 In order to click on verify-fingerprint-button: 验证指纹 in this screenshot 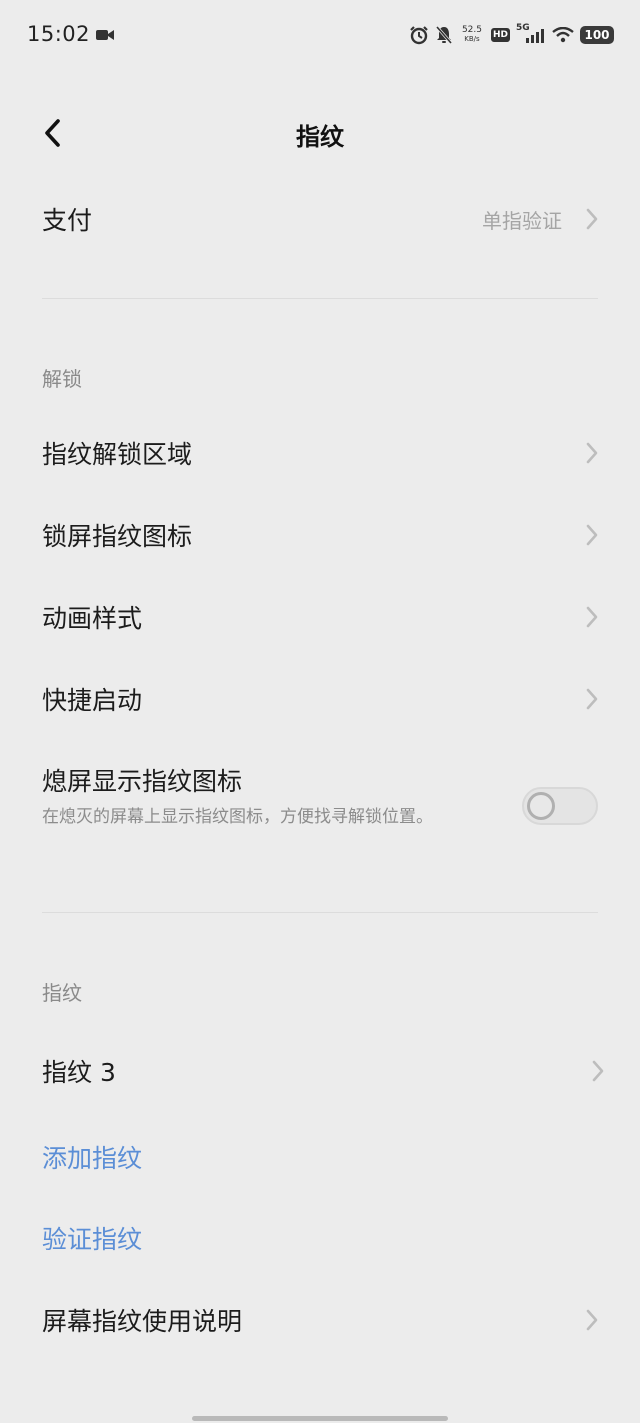, I will do `click(92, 1238)`.